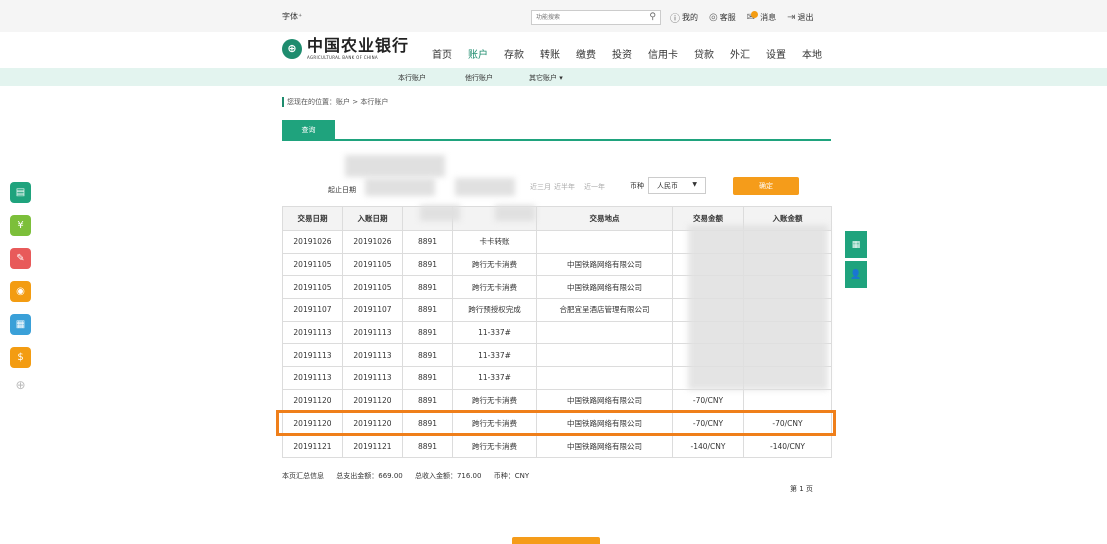 The width and height of the screenshot is (1107, 544). I want to click on cell-location: 合肥宜呈酒店管理有限公司, so click(604, 310).